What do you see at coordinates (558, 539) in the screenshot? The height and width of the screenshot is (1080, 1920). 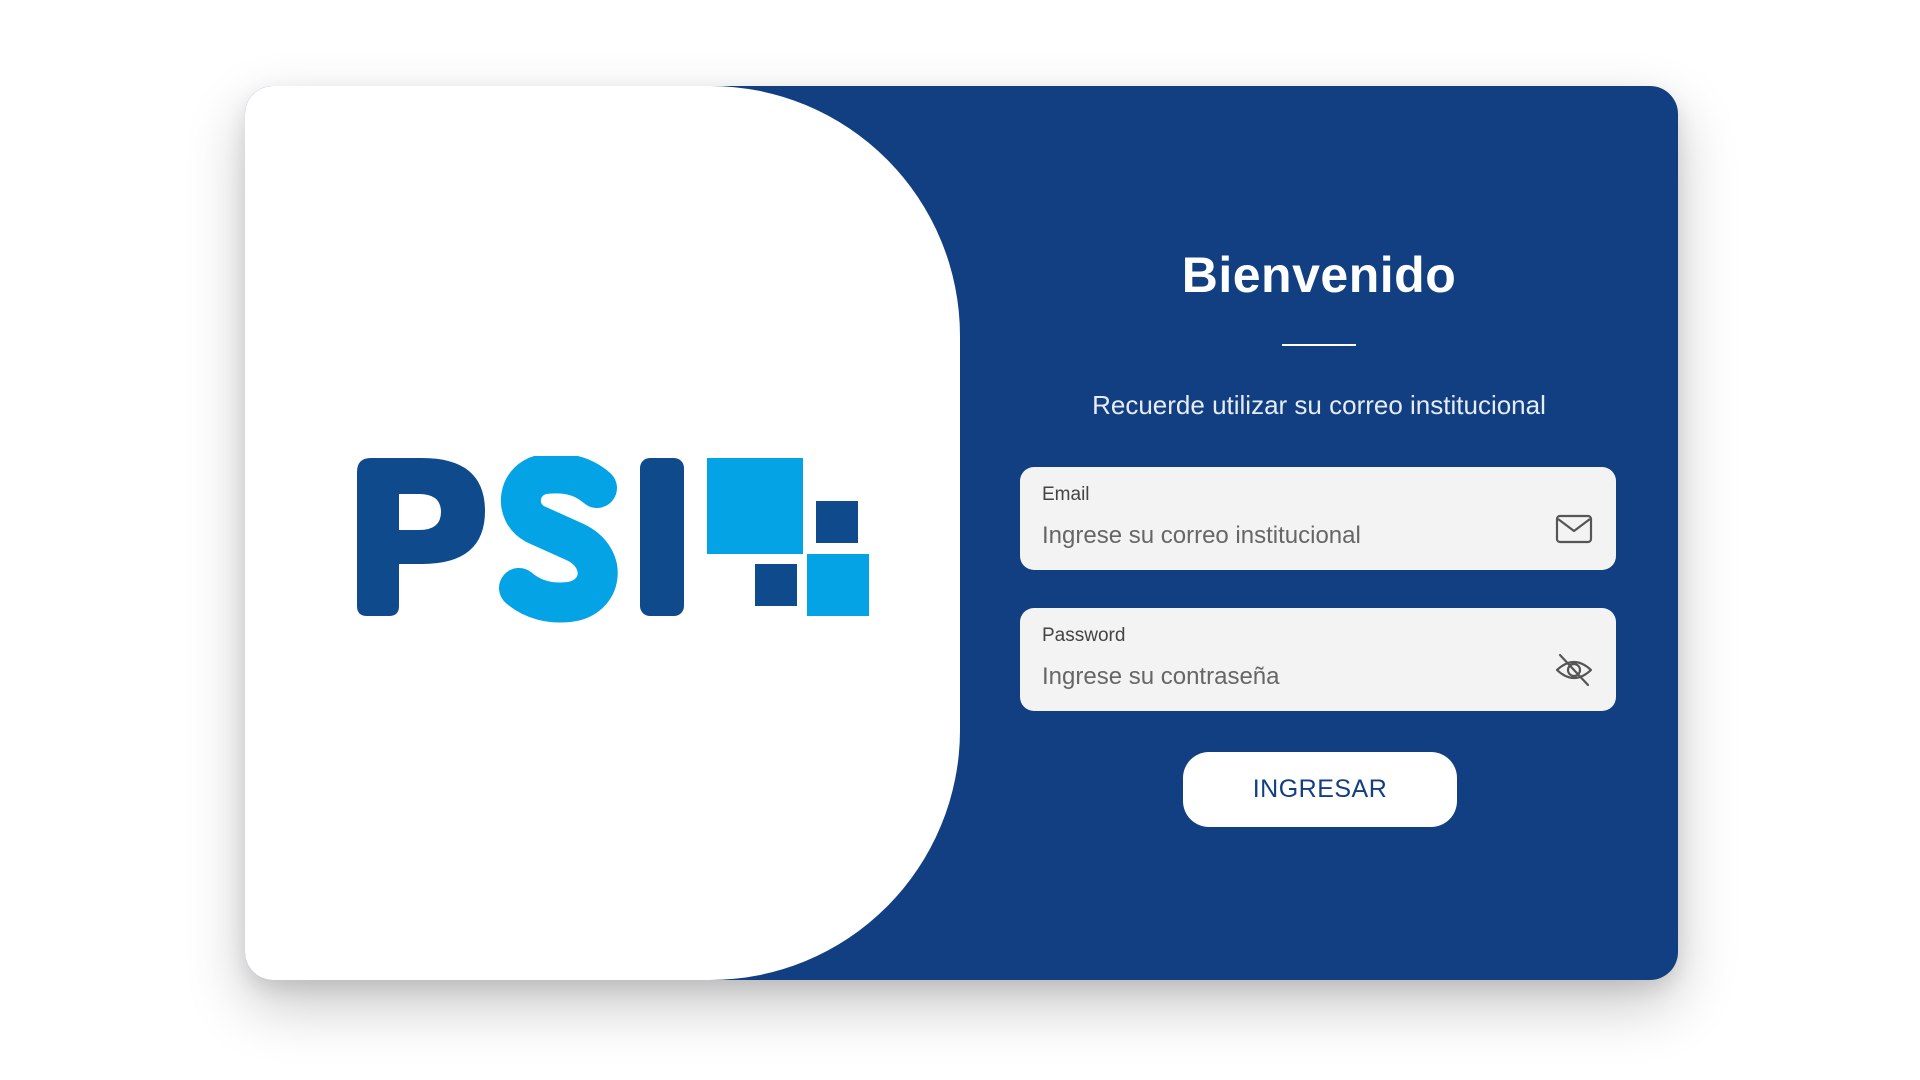 I see `logo-letter-s` at bounding box center [558, 539].